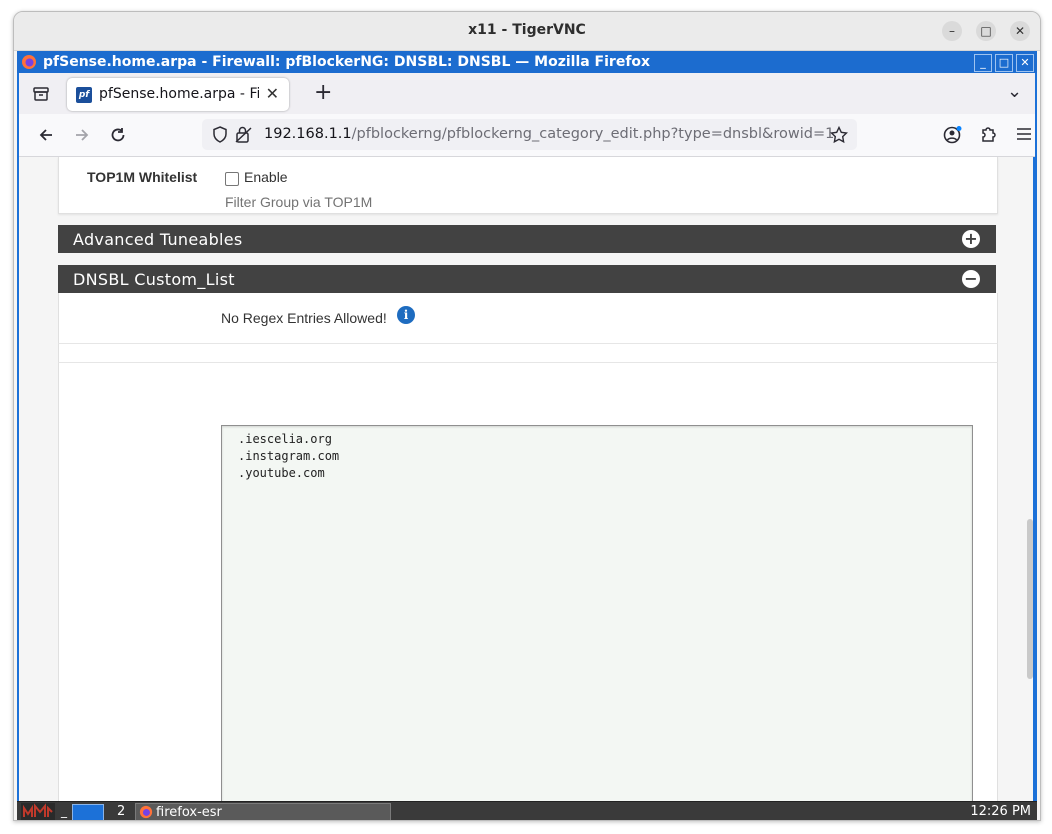 This screenshot has height=834, width=1052. I want to click on tab-bar: pf pfSense.home.arpa - Fire ✕ + ⌄, so click(527, 93).